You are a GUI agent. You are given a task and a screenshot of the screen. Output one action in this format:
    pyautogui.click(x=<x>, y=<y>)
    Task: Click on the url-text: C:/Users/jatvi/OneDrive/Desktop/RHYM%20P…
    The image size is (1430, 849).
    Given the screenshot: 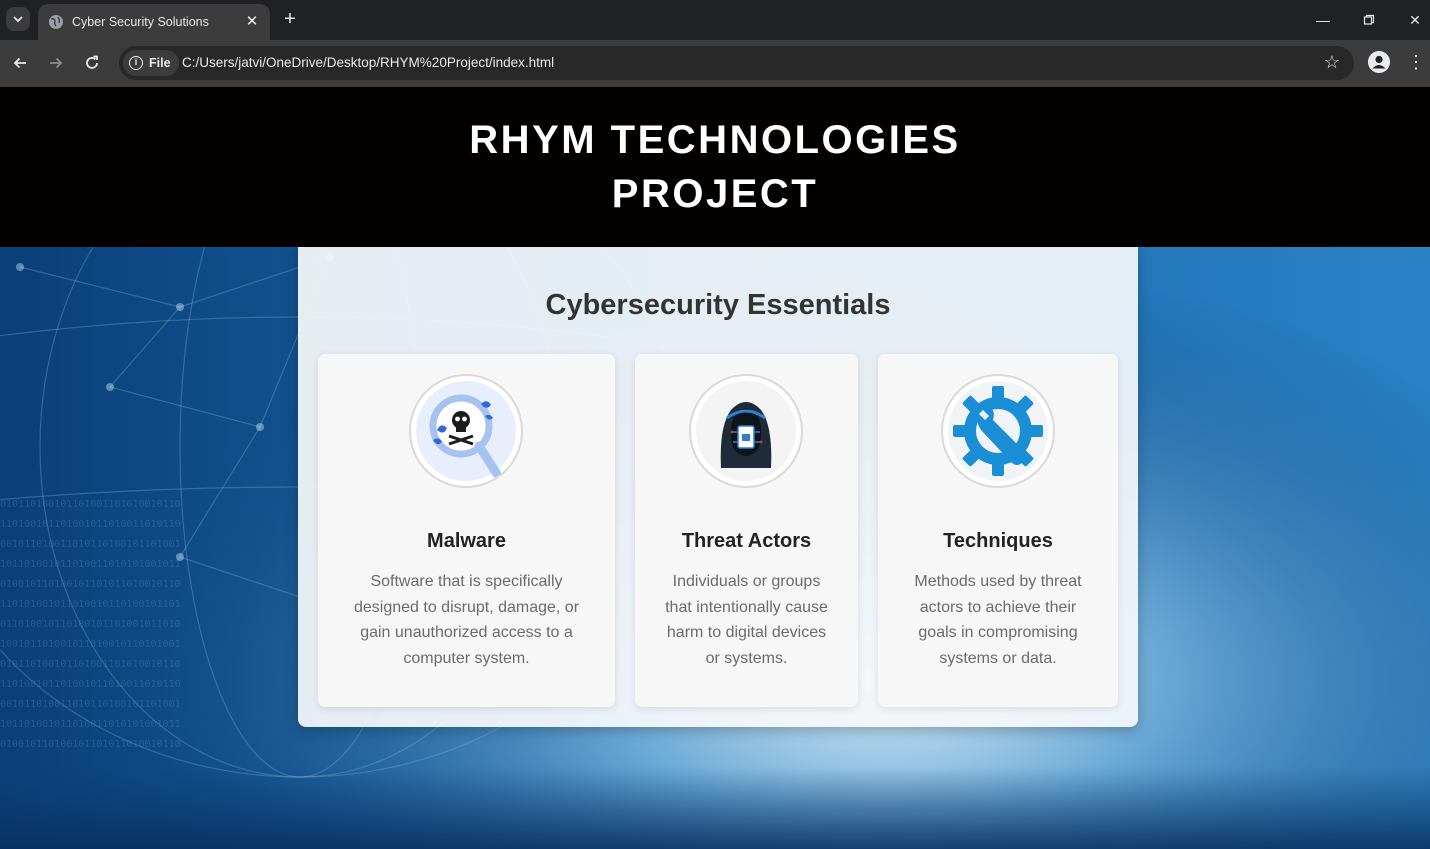 What is the action you would take?
    pyautogui.click(x=368, y=62)
    